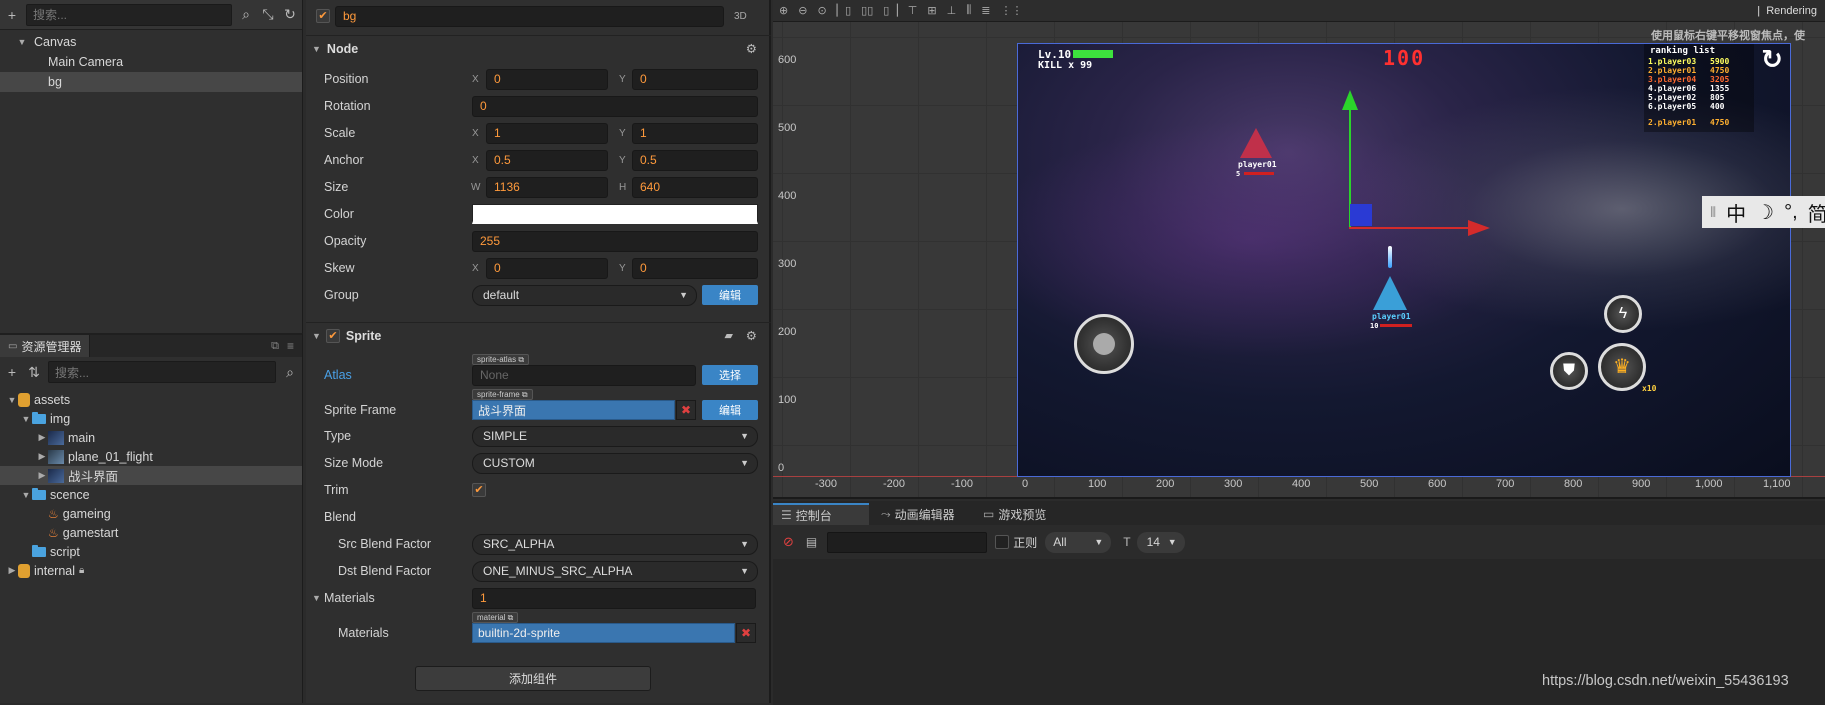  What do you see at coordinates (547, 187) in the screenshot?
I see `size-w-input: 1136` at bounding box center [547, 187].